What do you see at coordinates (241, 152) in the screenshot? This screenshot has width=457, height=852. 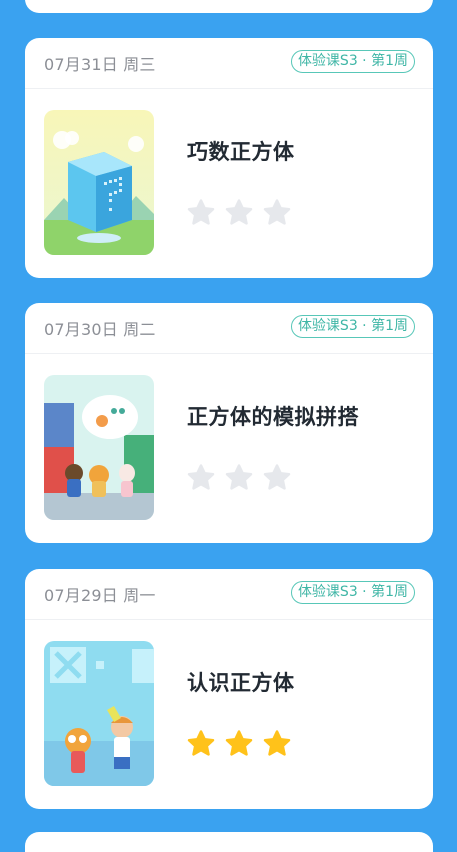 I see `lesson-title: 巧数正方体` at bounding box center [241, 152].